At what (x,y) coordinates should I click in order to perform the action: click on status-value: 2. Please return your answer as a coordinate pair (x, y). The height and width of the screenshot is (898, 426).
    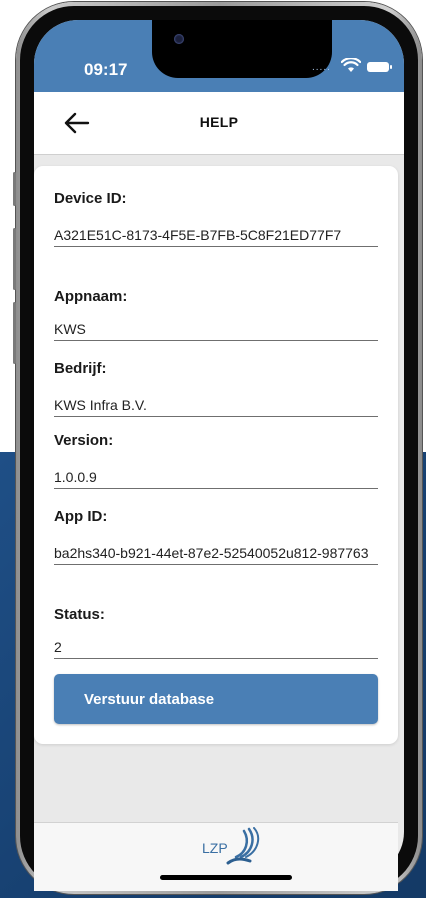
    Looking at the image, I should click on (216, 648).